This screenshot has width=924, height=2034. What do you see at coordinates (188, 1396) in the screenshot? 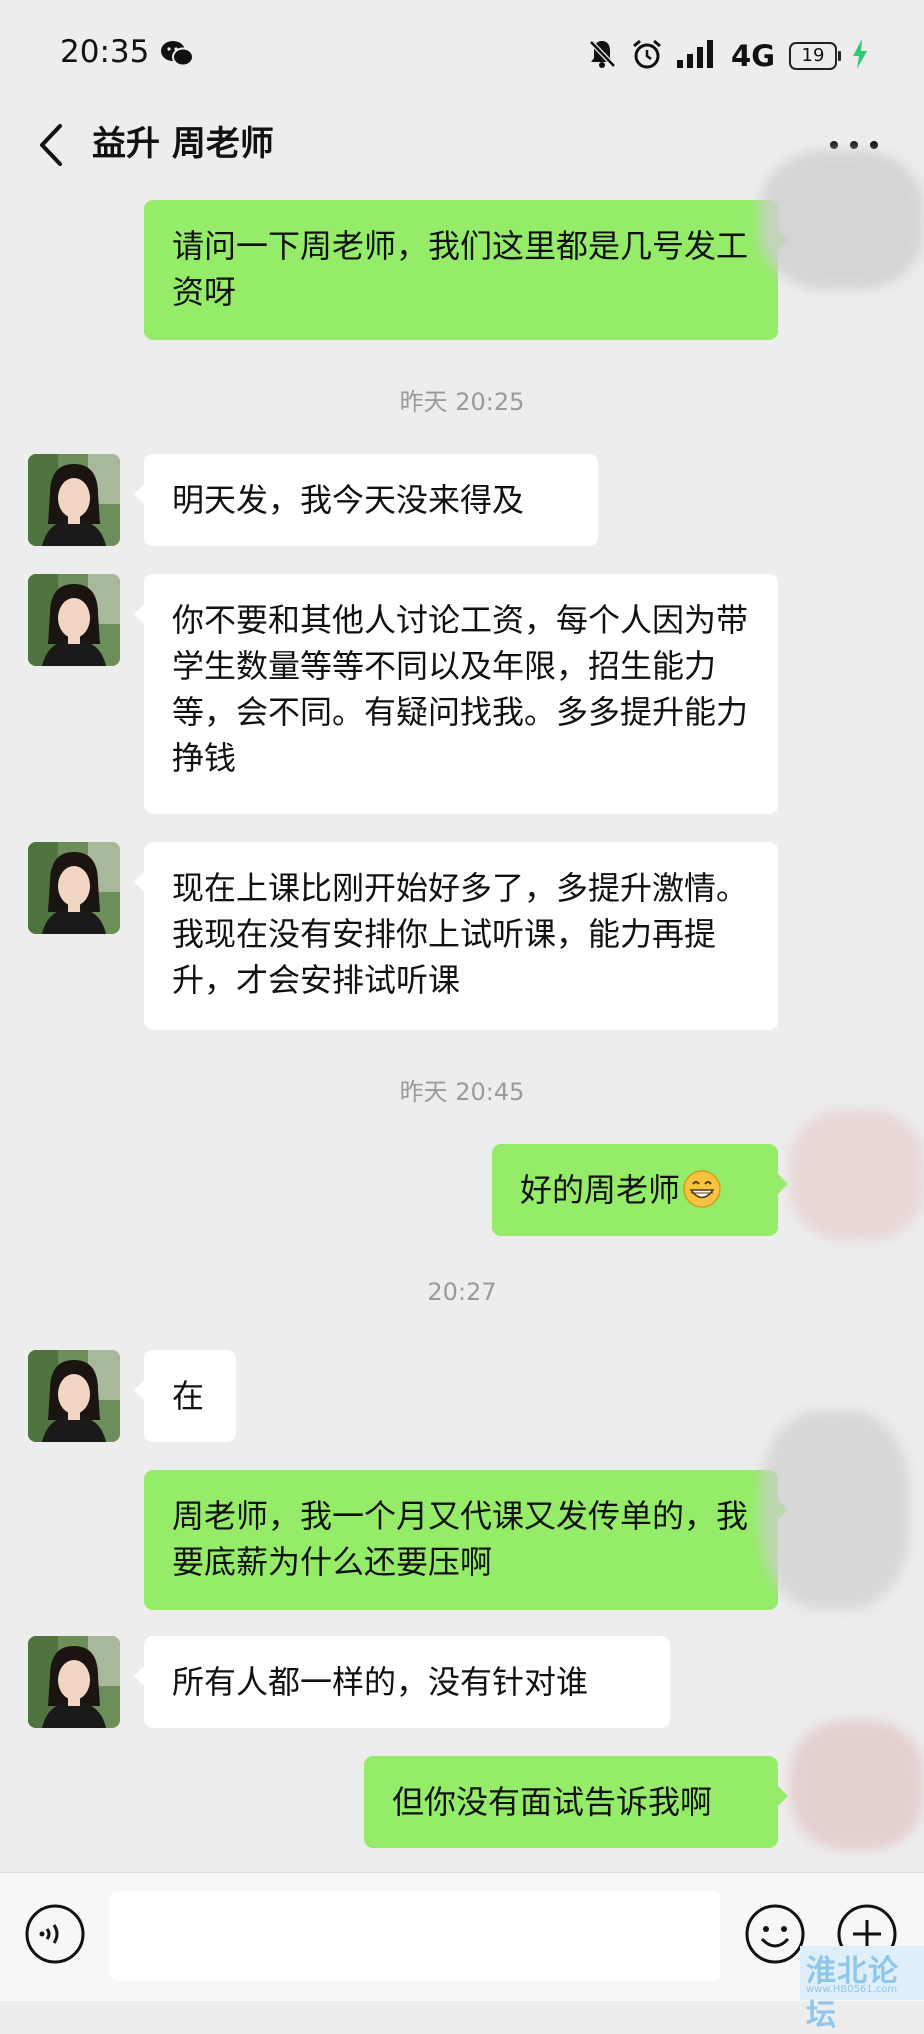
I see `message-text: 在` at bounding box center [188, 1396].